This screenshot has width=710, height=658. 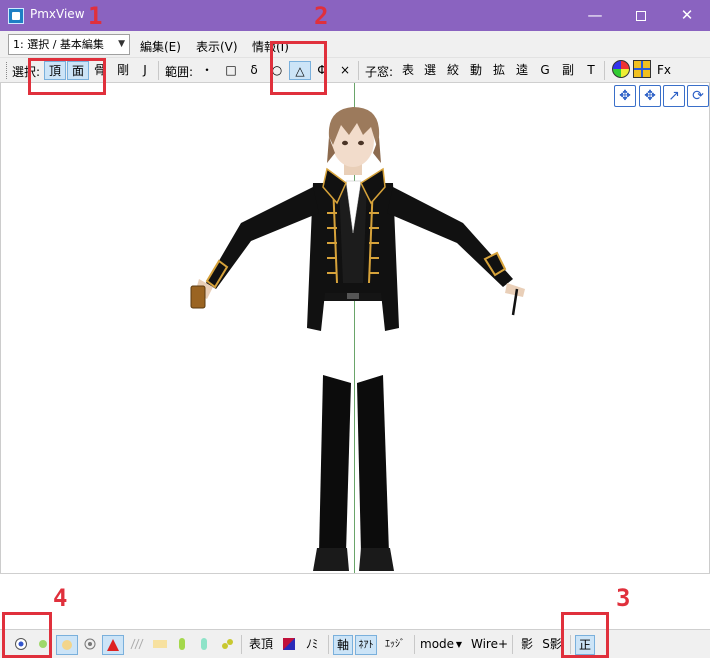 What do you see at coordinates (231, 70) in the screenshot?
I see `range-rect-button: □` at bounding box center [231, 70].